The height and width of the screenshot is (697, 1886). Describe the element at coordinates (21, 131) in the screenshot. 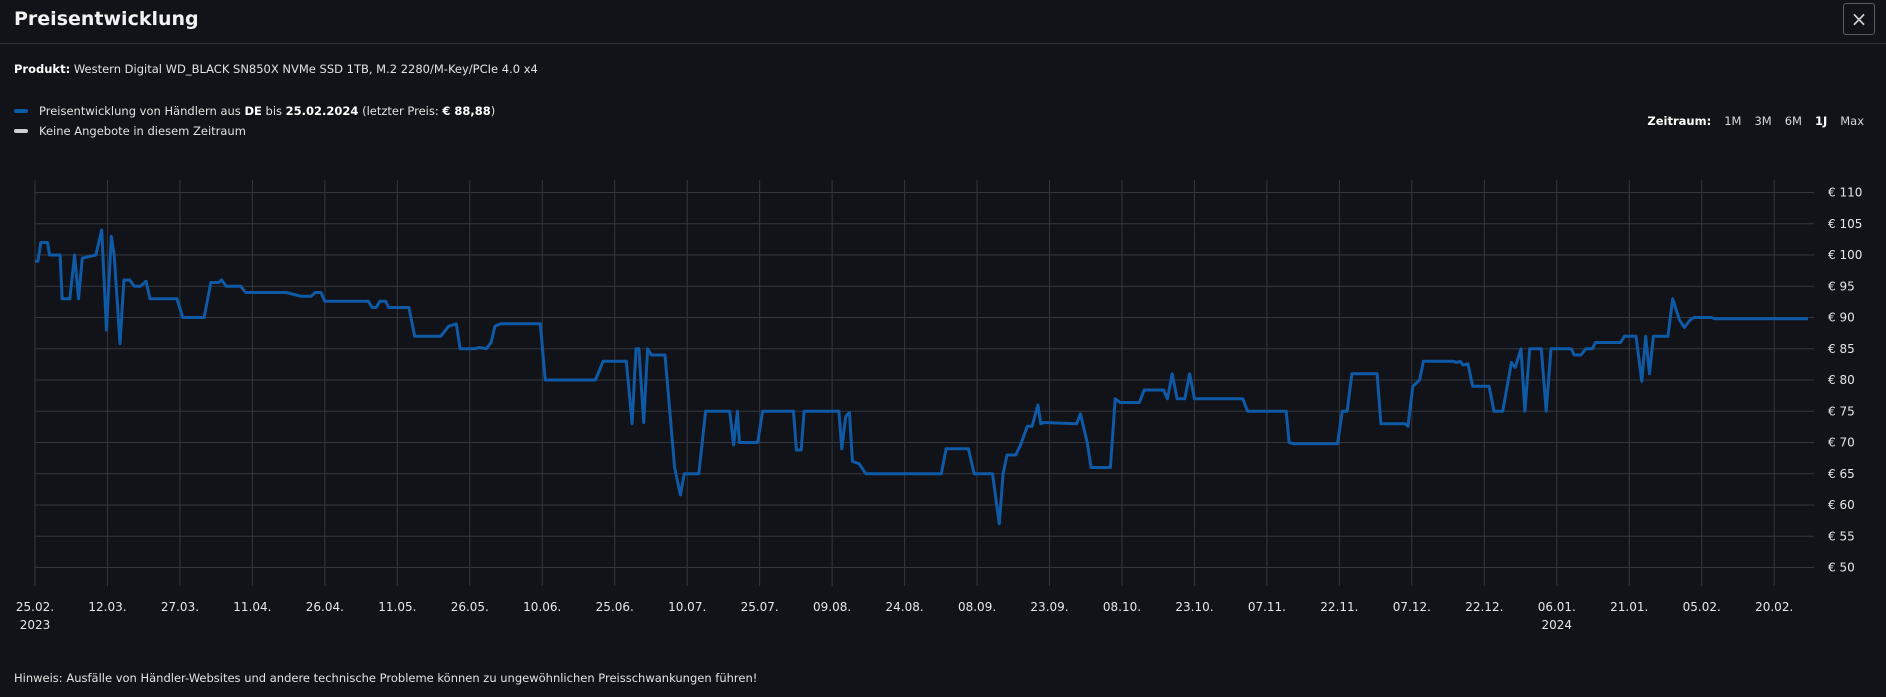

I see `legend-swatch-grey` at that location.